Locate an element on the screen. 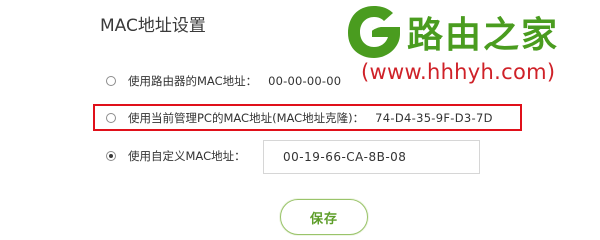 Image resolution: width=600 pixels, height=240 pixels. router-mac-value: 00-00-00-00 is located at coordinates (305, 81).